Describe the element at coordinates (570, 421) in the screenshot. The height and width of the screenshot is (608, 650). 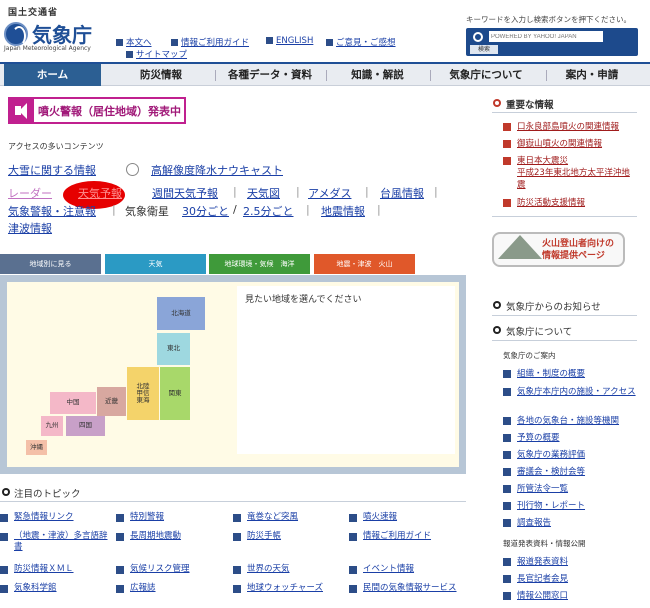
I see `about-item: 各地の気象台・施設等機関` at that location.